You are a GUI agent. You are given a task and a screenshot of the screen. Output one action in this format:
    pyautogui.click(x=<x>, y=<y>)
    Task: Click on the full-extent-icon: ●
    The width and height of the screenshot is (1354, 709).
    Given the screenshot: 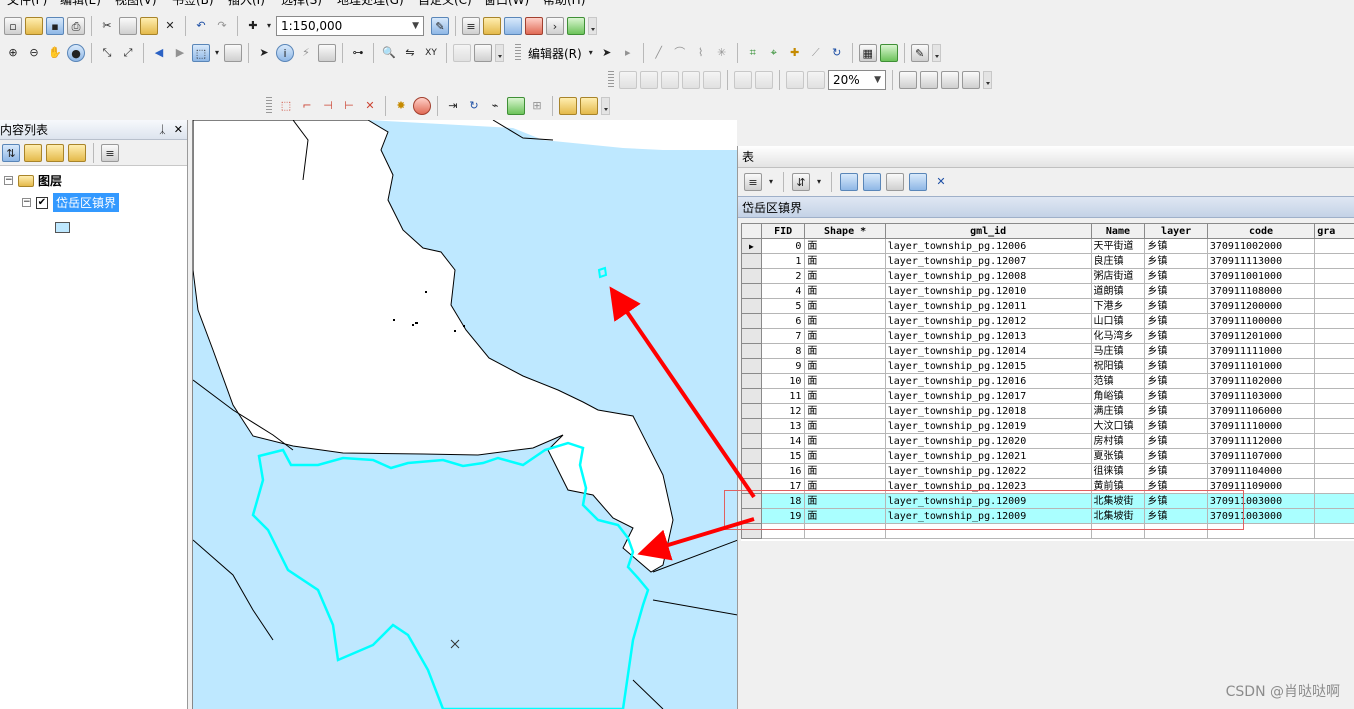 What is the action you would take?
    pyautogui.click(x=76, y=53)
    